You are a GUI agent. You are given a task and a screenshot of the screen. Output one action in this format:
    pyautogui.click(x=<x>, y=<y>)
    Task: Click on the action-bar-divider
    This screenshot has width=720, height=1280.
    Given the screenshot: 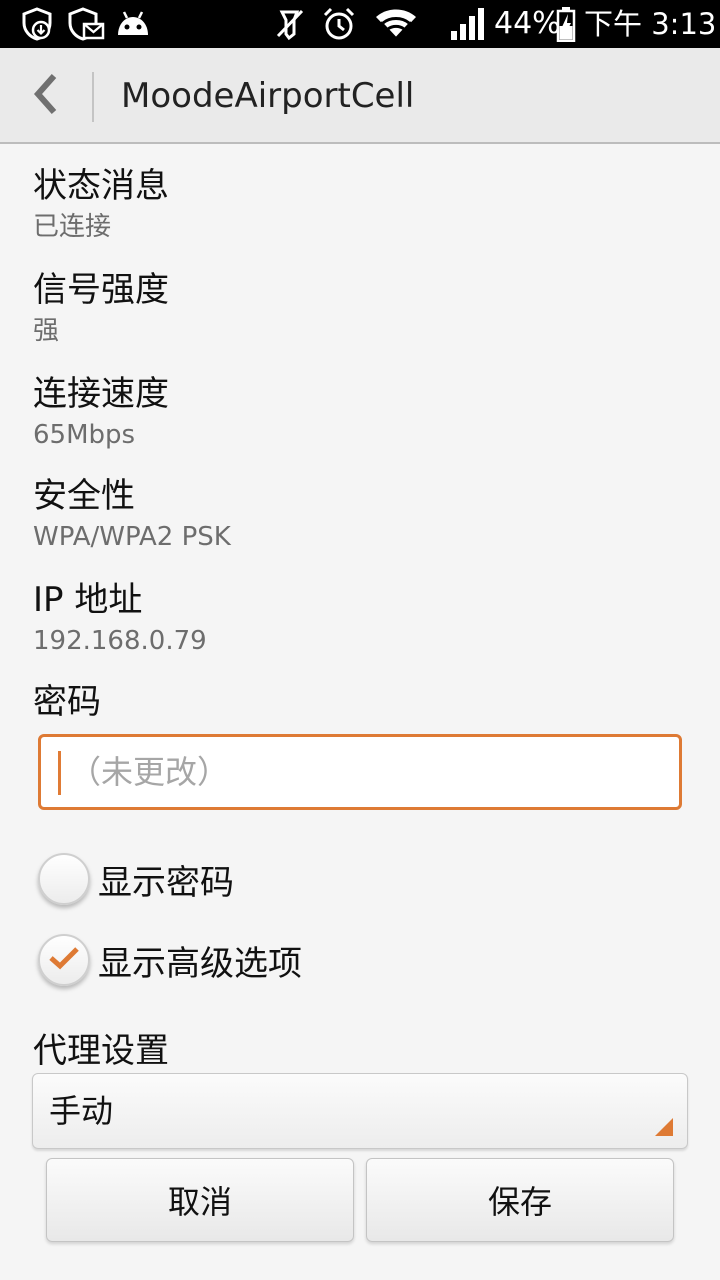 What is the action you would take?
    pyautogui.click(x=93, y=97)
    